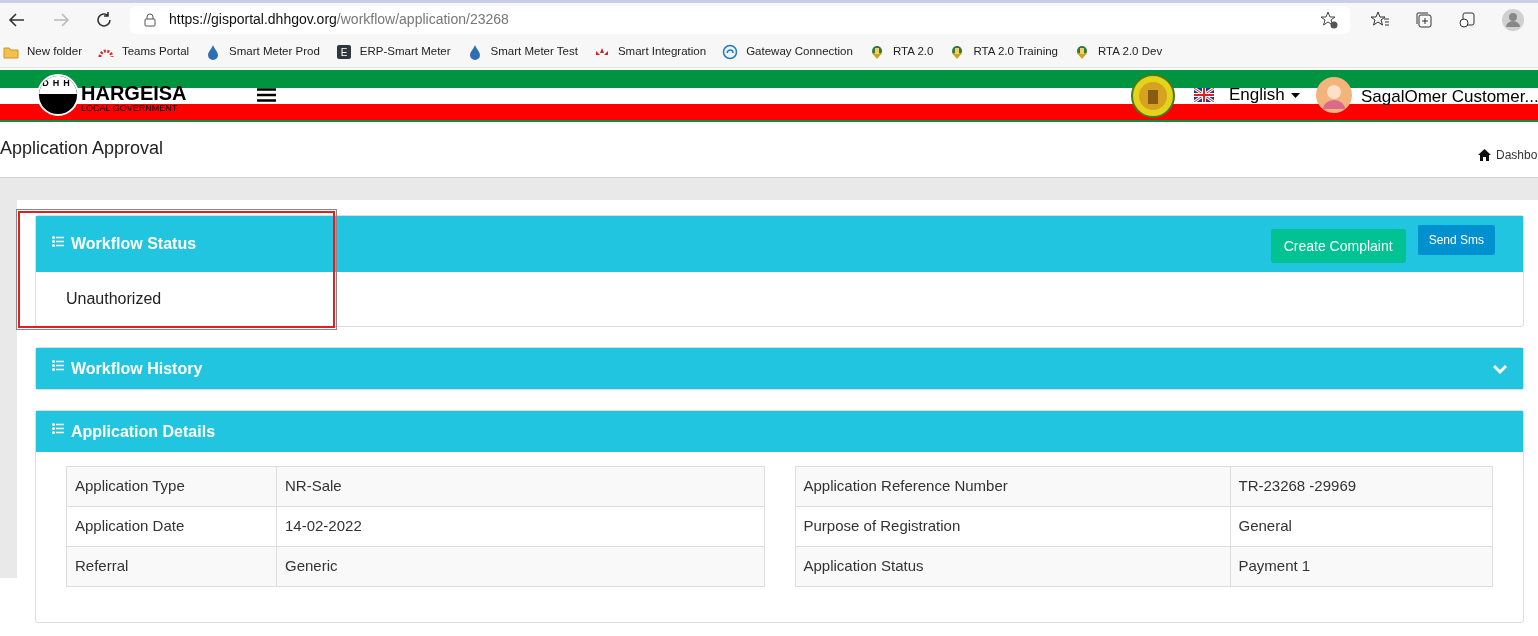 Image resolution: width=1538 pixels, height=636 pixels. I want to click on bookmark-link: Smart Meter Test, so click(522, 51).